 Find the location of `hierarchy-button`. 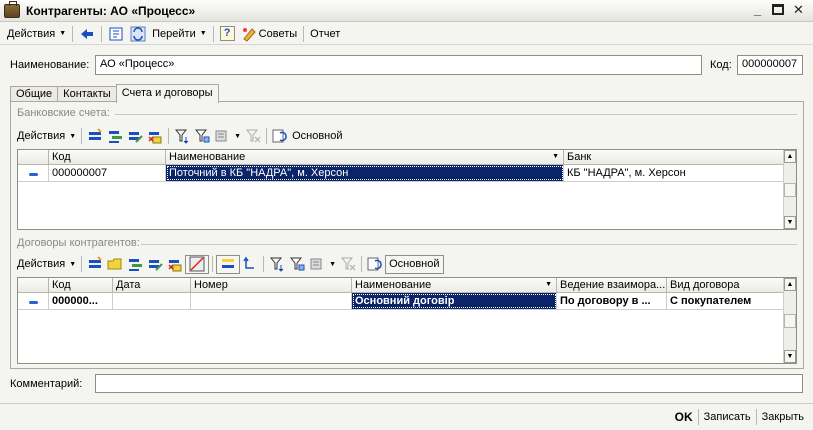

hierarchy-button is located at coordinates (228, 264).